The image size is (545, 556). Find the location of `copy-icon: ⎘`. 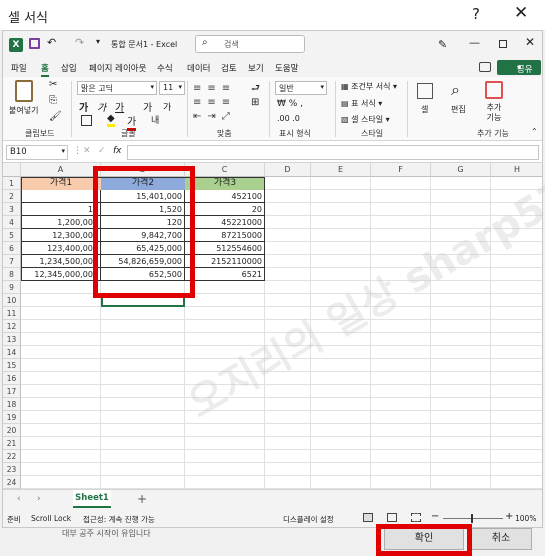

copy-icon: ⎘ is located at coordinates (53, 100).